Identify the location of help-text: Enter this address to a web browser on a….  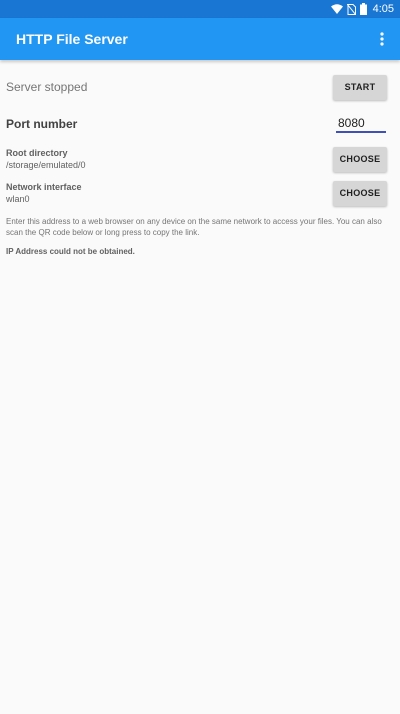
(194, 227).